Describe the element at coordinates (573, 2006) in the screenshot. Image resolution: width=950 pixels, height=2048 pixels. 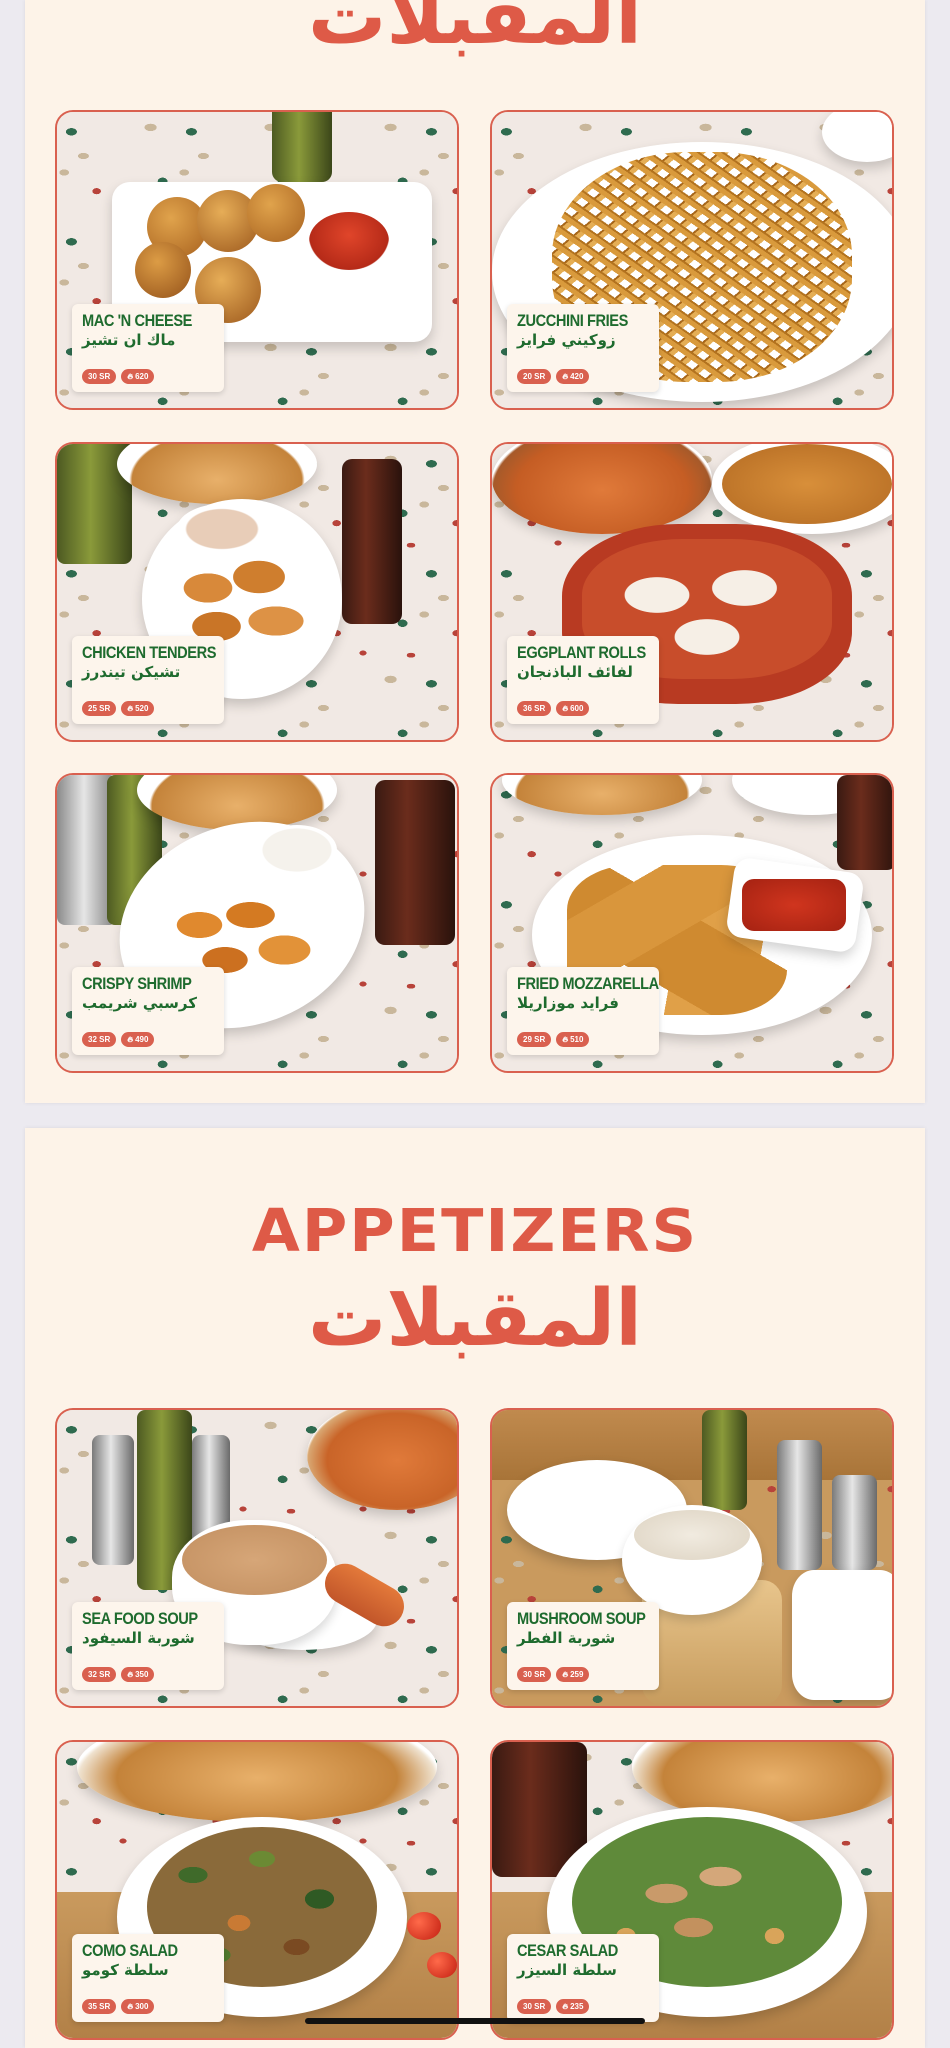
I see `calories-badge: 🔥︎ 235` at that location.